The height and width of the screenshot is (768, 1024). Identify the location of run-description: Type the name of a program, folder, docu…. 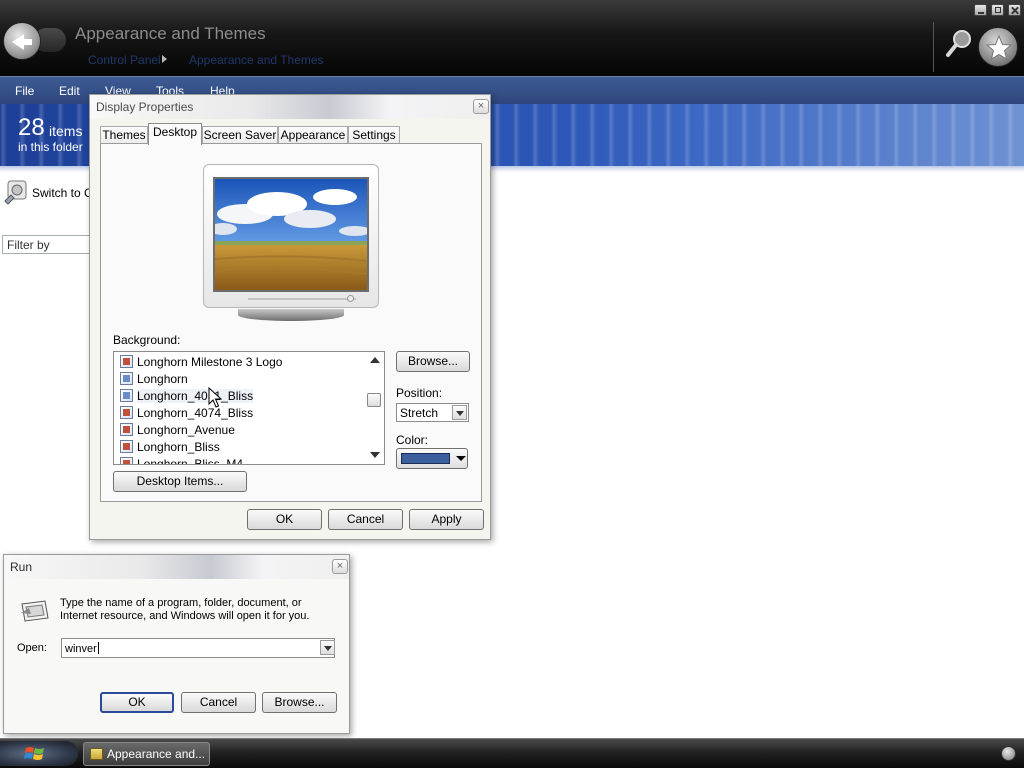
(185, 609).